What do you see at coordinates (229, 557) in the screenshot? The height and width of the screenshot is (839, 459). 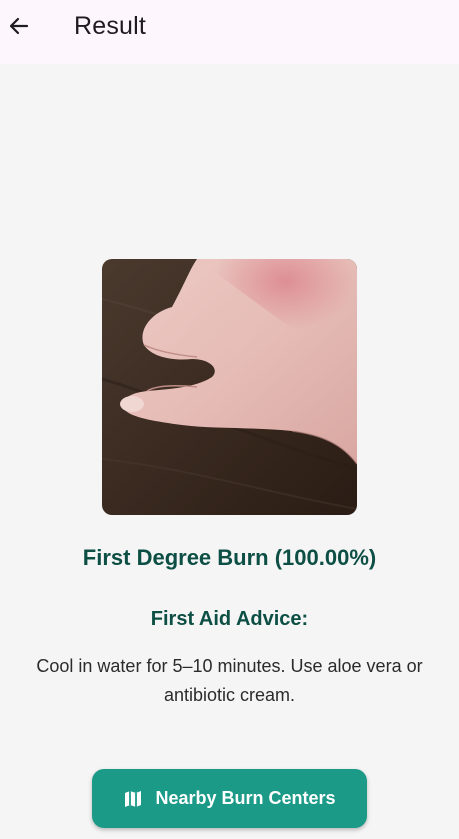 I see `diagnosis-result: First Degree Burn (100.00%)` at bounding box center [229, 557].